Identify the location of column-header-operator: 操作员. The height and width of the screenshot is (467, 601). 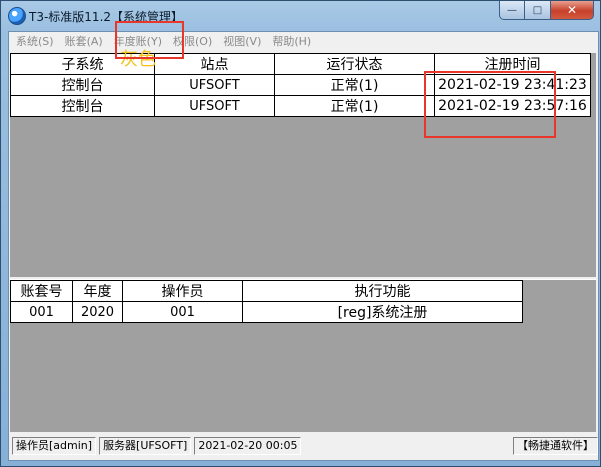
(182, 291).